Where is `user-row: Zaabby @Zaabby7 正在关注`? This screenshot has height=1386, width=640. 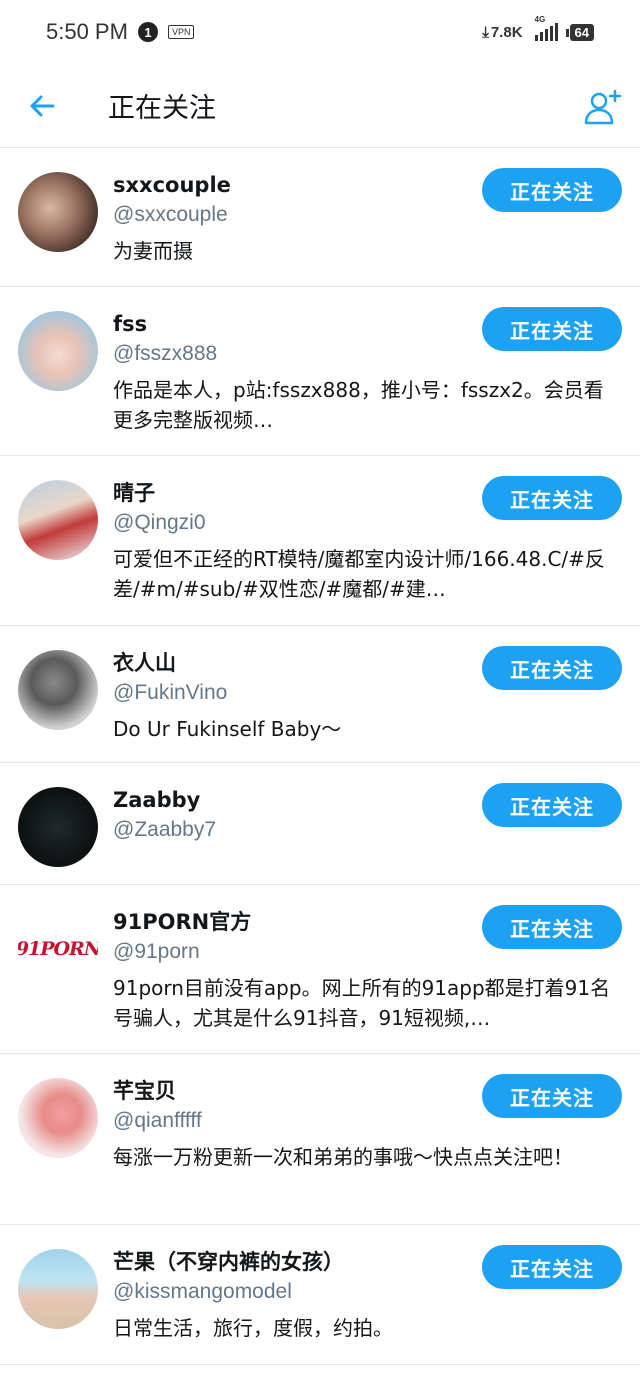 user-row: Zaabby @Zaabby7 正在关注 is located at coordinates (320, 824).